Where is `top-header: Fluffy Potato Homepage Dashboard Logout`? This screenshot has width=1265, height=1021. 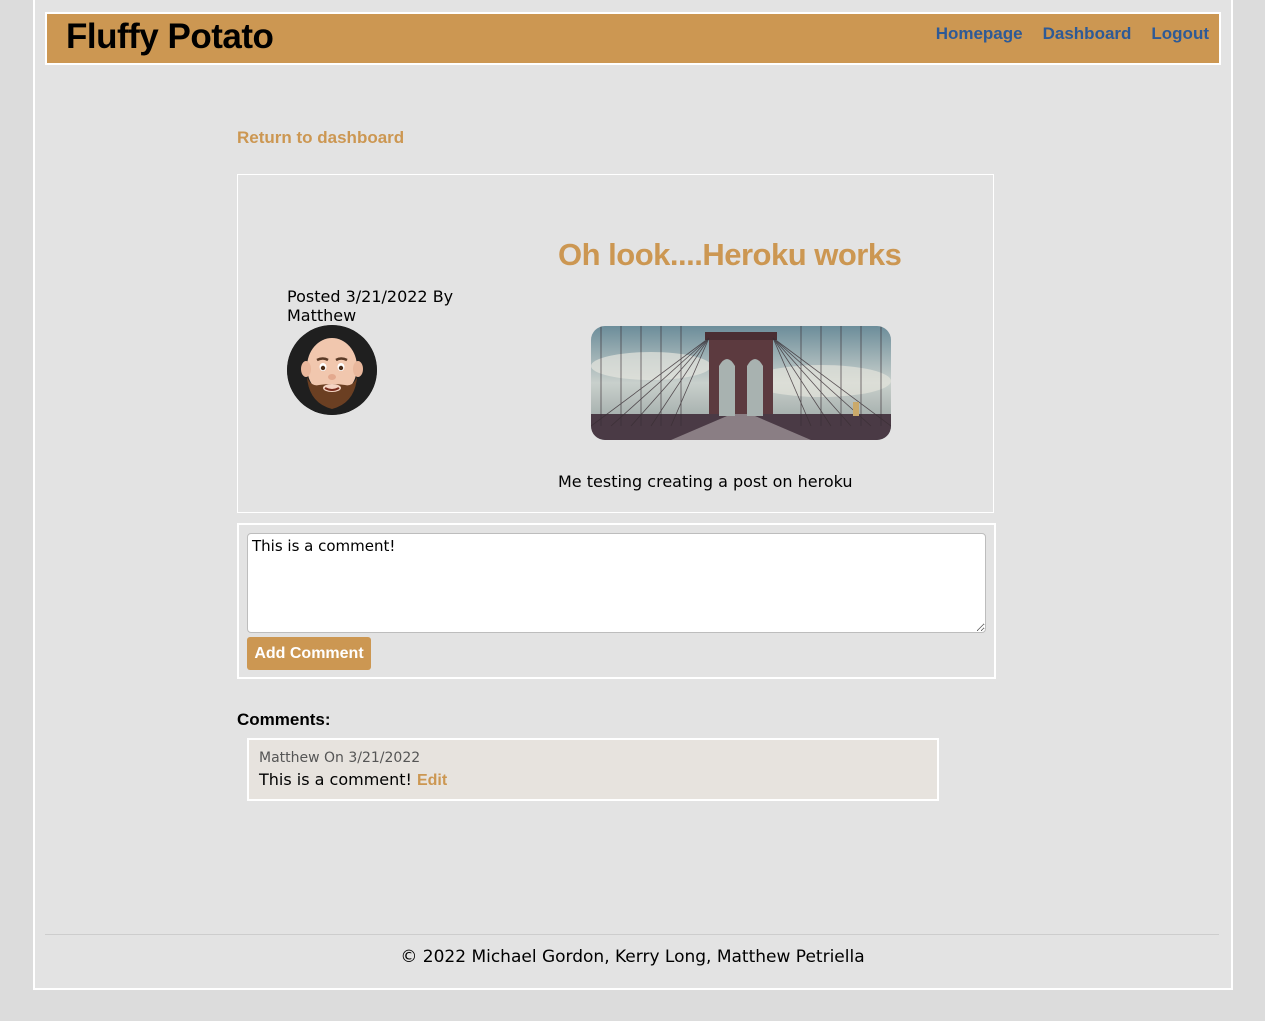 top-header: Fluffy Potato Homepage Dashboard Logout is located at coordinates (633, 38).